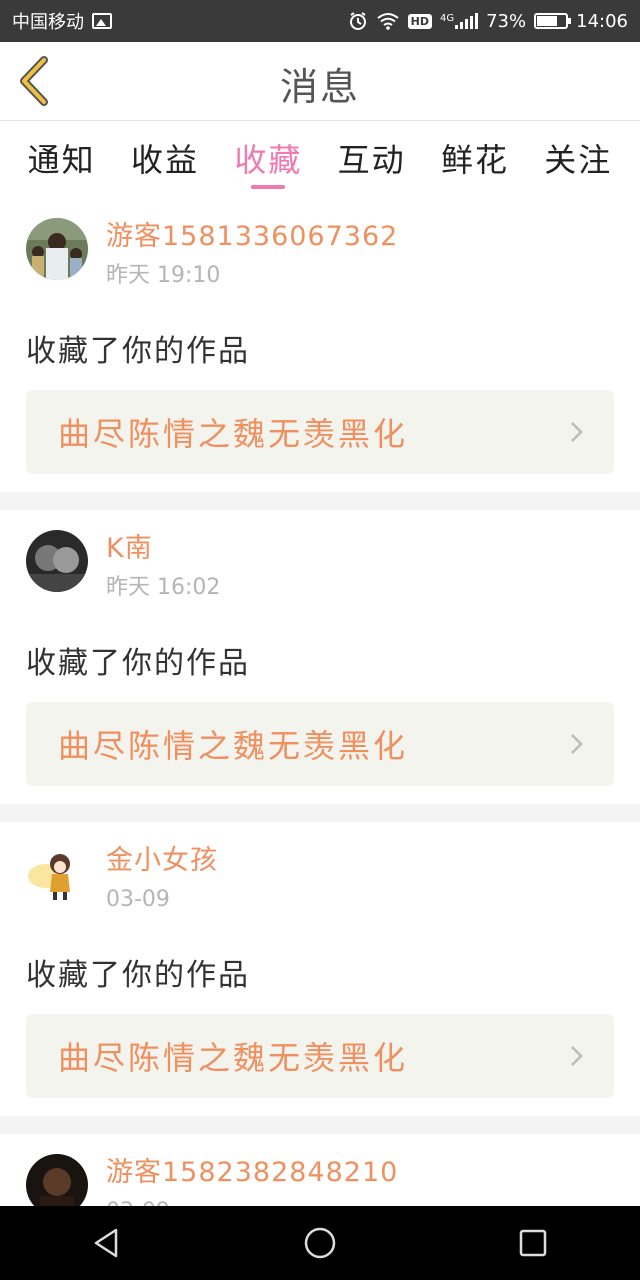 This screenshot has width=640, height=1280. What do you see at coordinates (252, 1173) in the screenshot?
I see `user-name: 游客1582382848210` at bounding box center [252, 1173].